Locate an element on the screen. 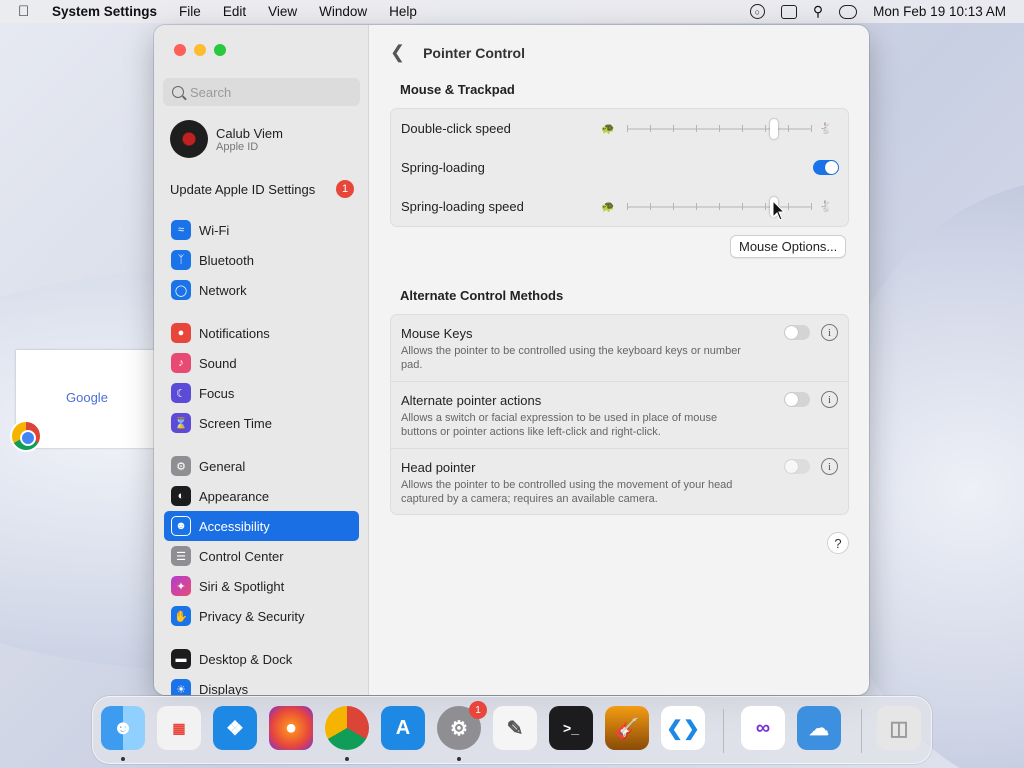 The image size is (1024, 768). menu-edit: Edit is located at coordinates (234, 11).